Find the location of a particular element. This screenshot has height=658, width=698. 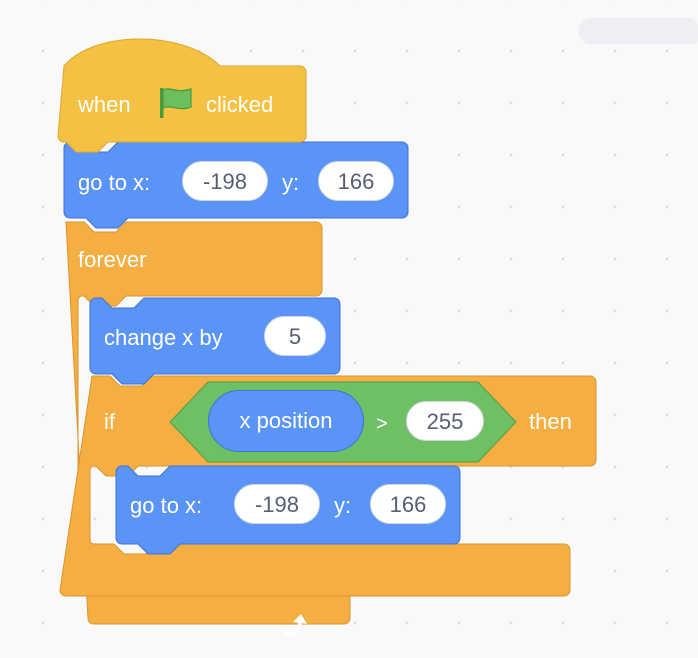

y-input-inner: 166 is located at coordinates (408, 504).